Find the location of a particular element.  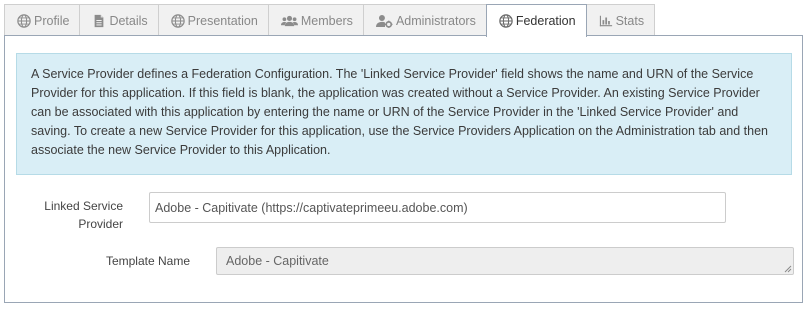

linked-service-provider-label: Linked Service Provider is located at coordinates (83, 215).